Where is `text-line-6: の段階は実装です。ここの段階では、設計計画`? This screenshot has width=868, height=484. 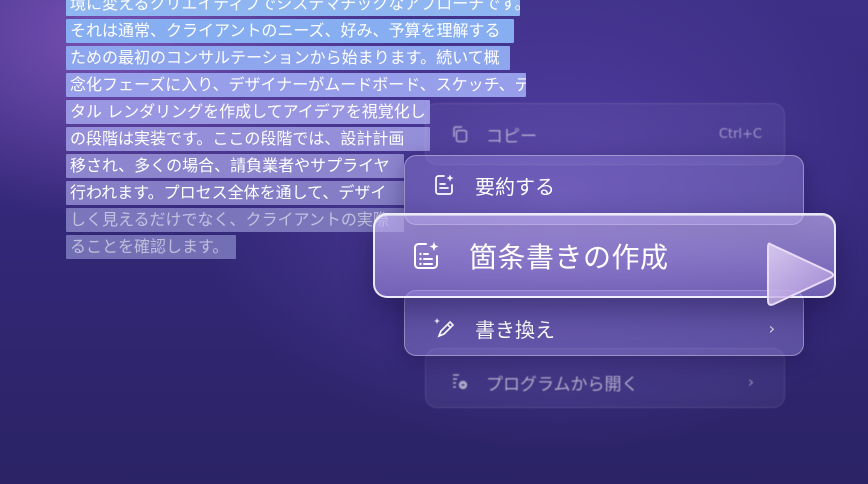
text-line-6: の段階は実装です。ここの段階では、設計計画 is located at coordinates (248, 139).